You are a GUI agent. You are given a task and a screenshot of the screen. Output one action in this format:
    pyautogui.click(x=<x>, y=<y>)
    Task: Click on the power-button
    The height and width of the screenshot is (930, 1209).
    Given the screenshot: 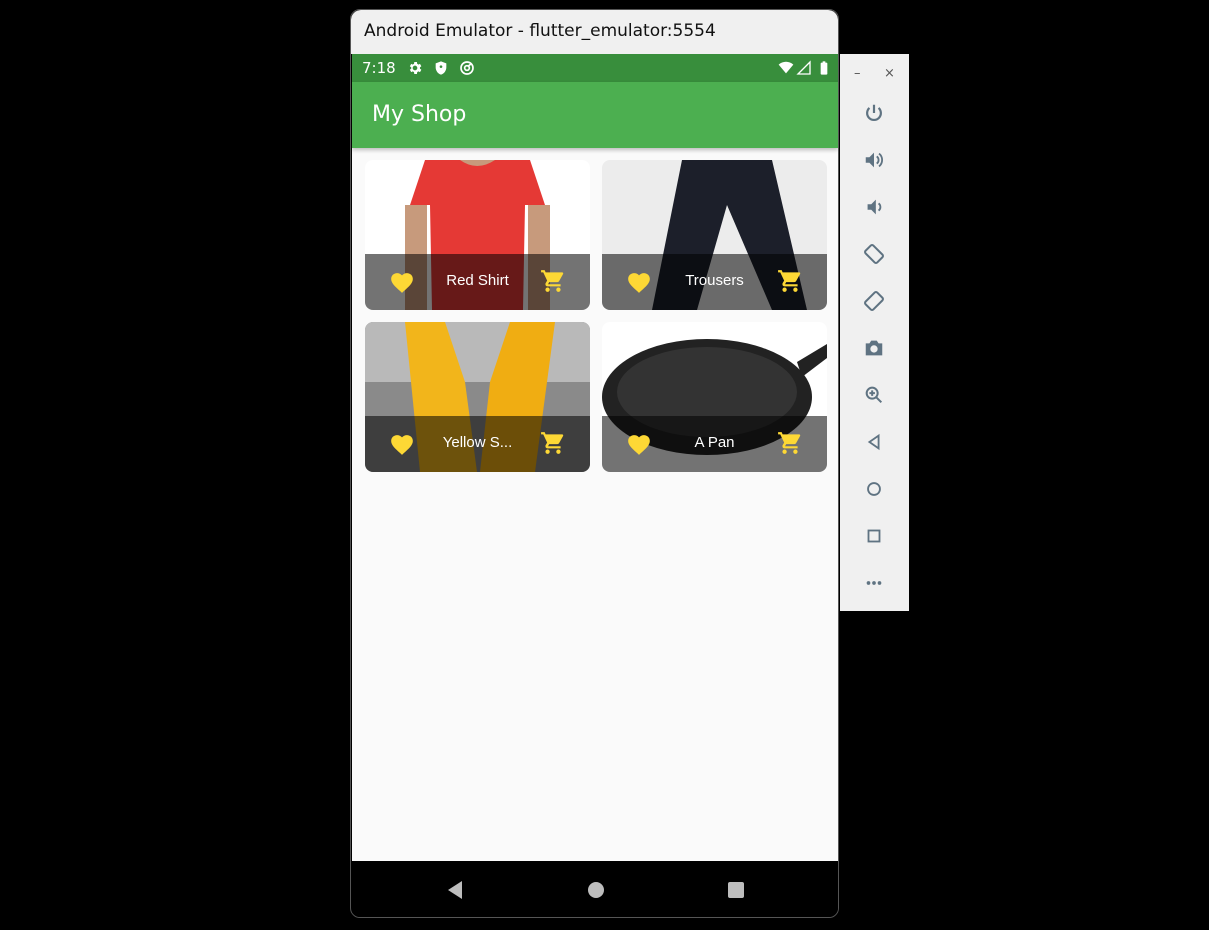 What is the action you would take?
    pyautogui.click(x=874, y=113)
    